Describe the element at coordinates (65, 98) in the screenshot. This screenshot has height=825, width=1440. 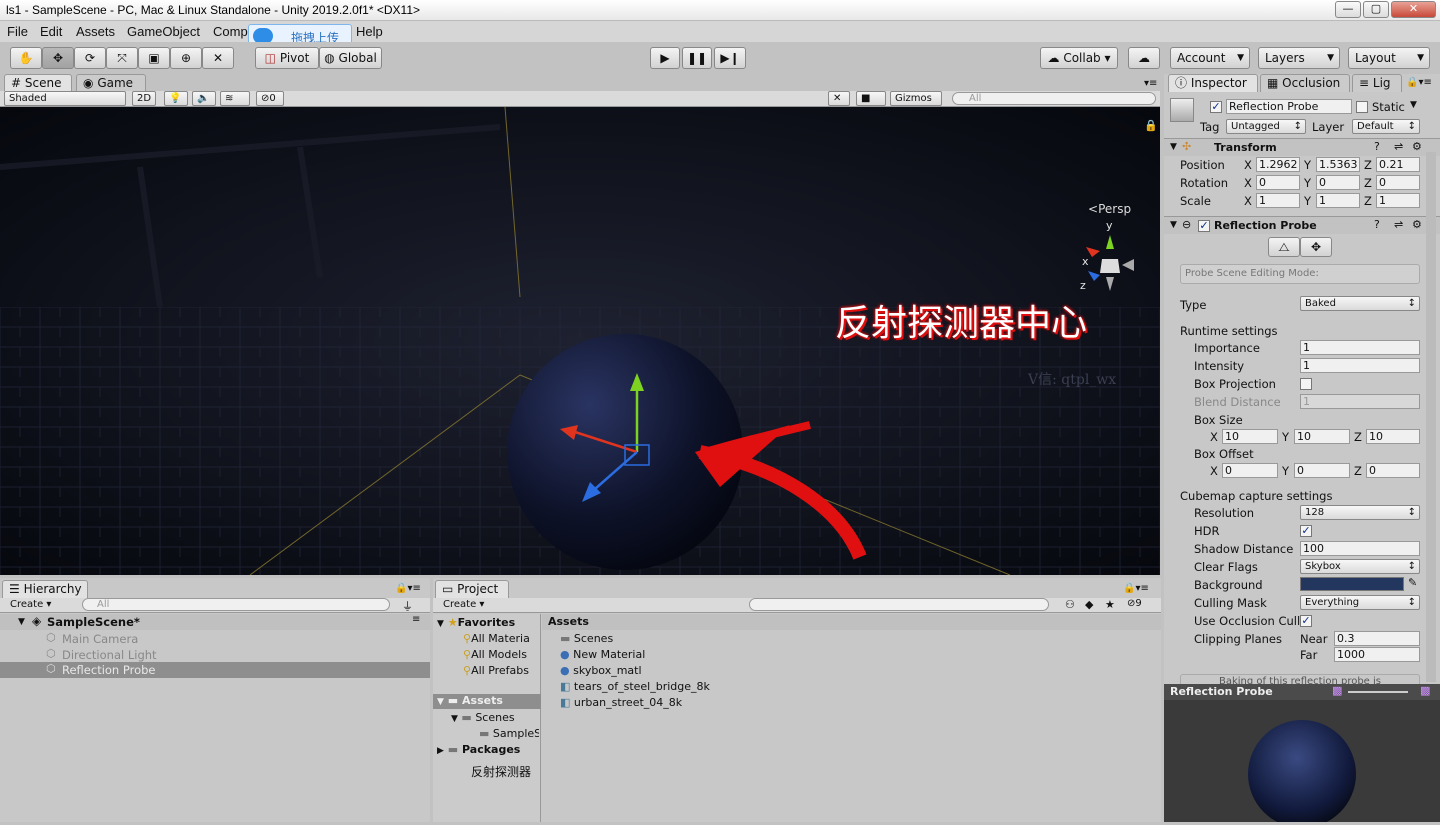
I see `shading-dropdown: Shaded` at that location.